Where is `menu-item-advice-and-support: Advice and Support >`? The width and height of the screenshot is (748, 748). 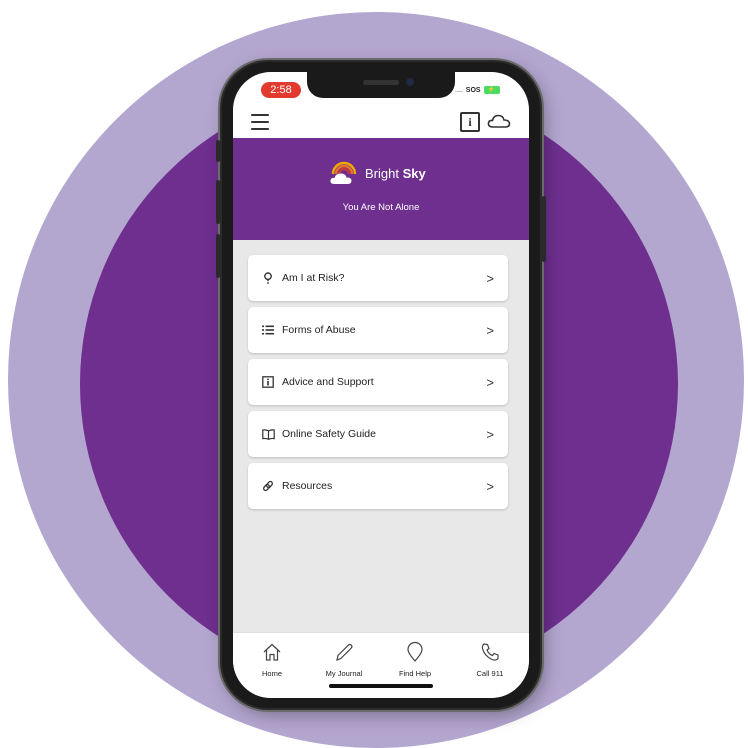
menu-item-advice-and-support: Advice and Support > is located at coordinates (378, 382).